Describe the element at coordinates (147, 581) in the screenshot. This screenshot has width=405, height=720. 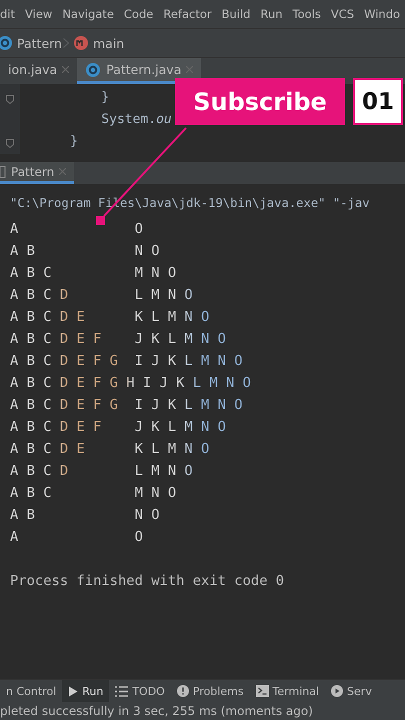
I see `exit-message: Process finished with exit code 0` at that location.